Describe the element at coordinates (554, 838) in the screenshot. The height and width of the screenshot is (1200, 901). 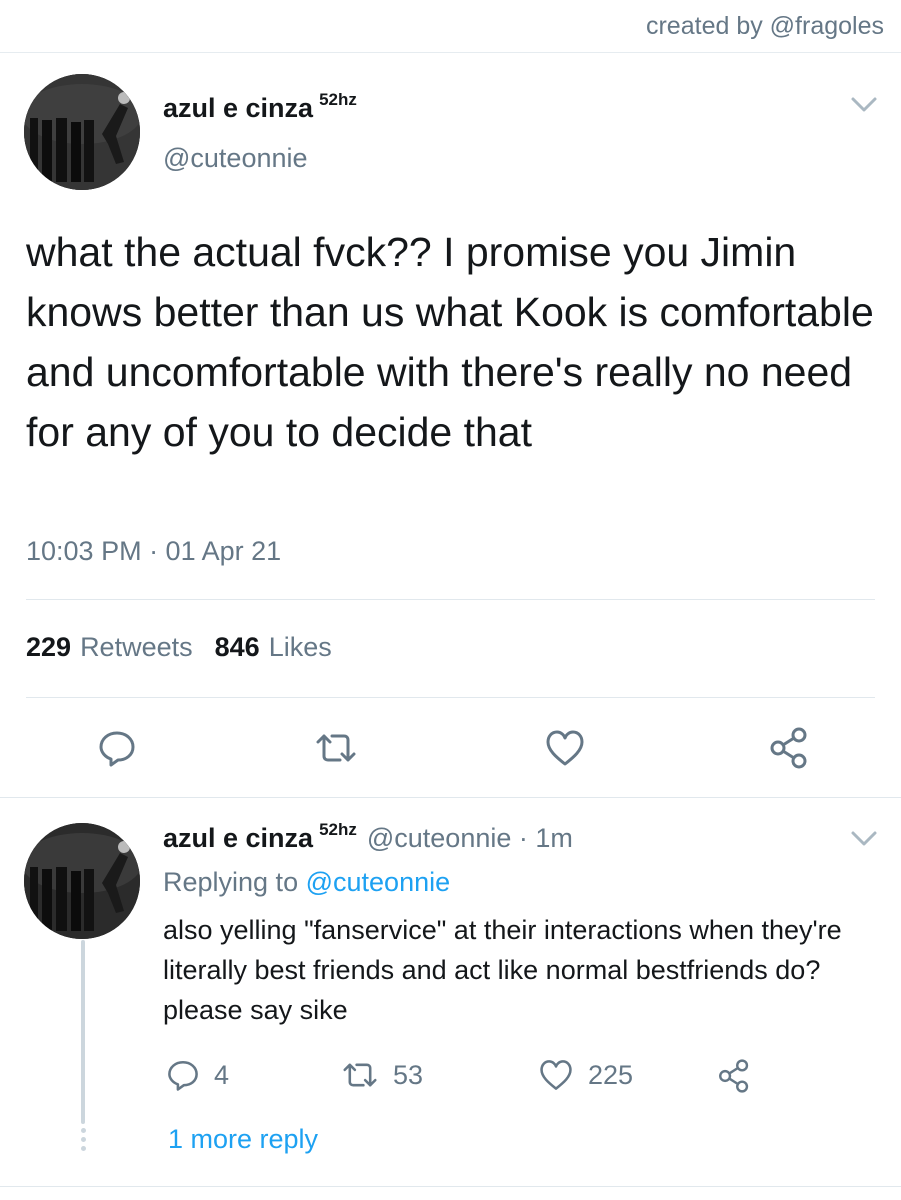
I see `time-ago: 1m` at that location.